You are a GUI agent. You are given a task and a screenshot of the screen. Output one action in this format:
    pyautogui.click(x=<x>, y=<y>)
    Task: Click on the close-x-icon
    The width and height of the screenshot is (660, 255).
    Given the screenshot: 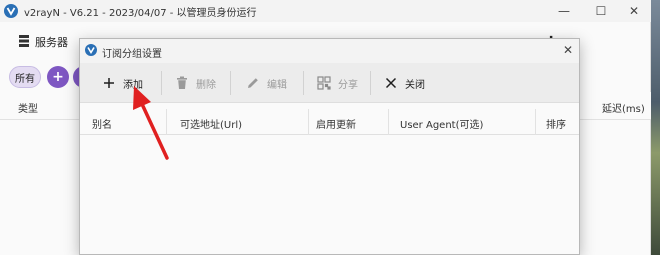 What is the action you would take?
    pyautogui.click(x=391, y=83)
    